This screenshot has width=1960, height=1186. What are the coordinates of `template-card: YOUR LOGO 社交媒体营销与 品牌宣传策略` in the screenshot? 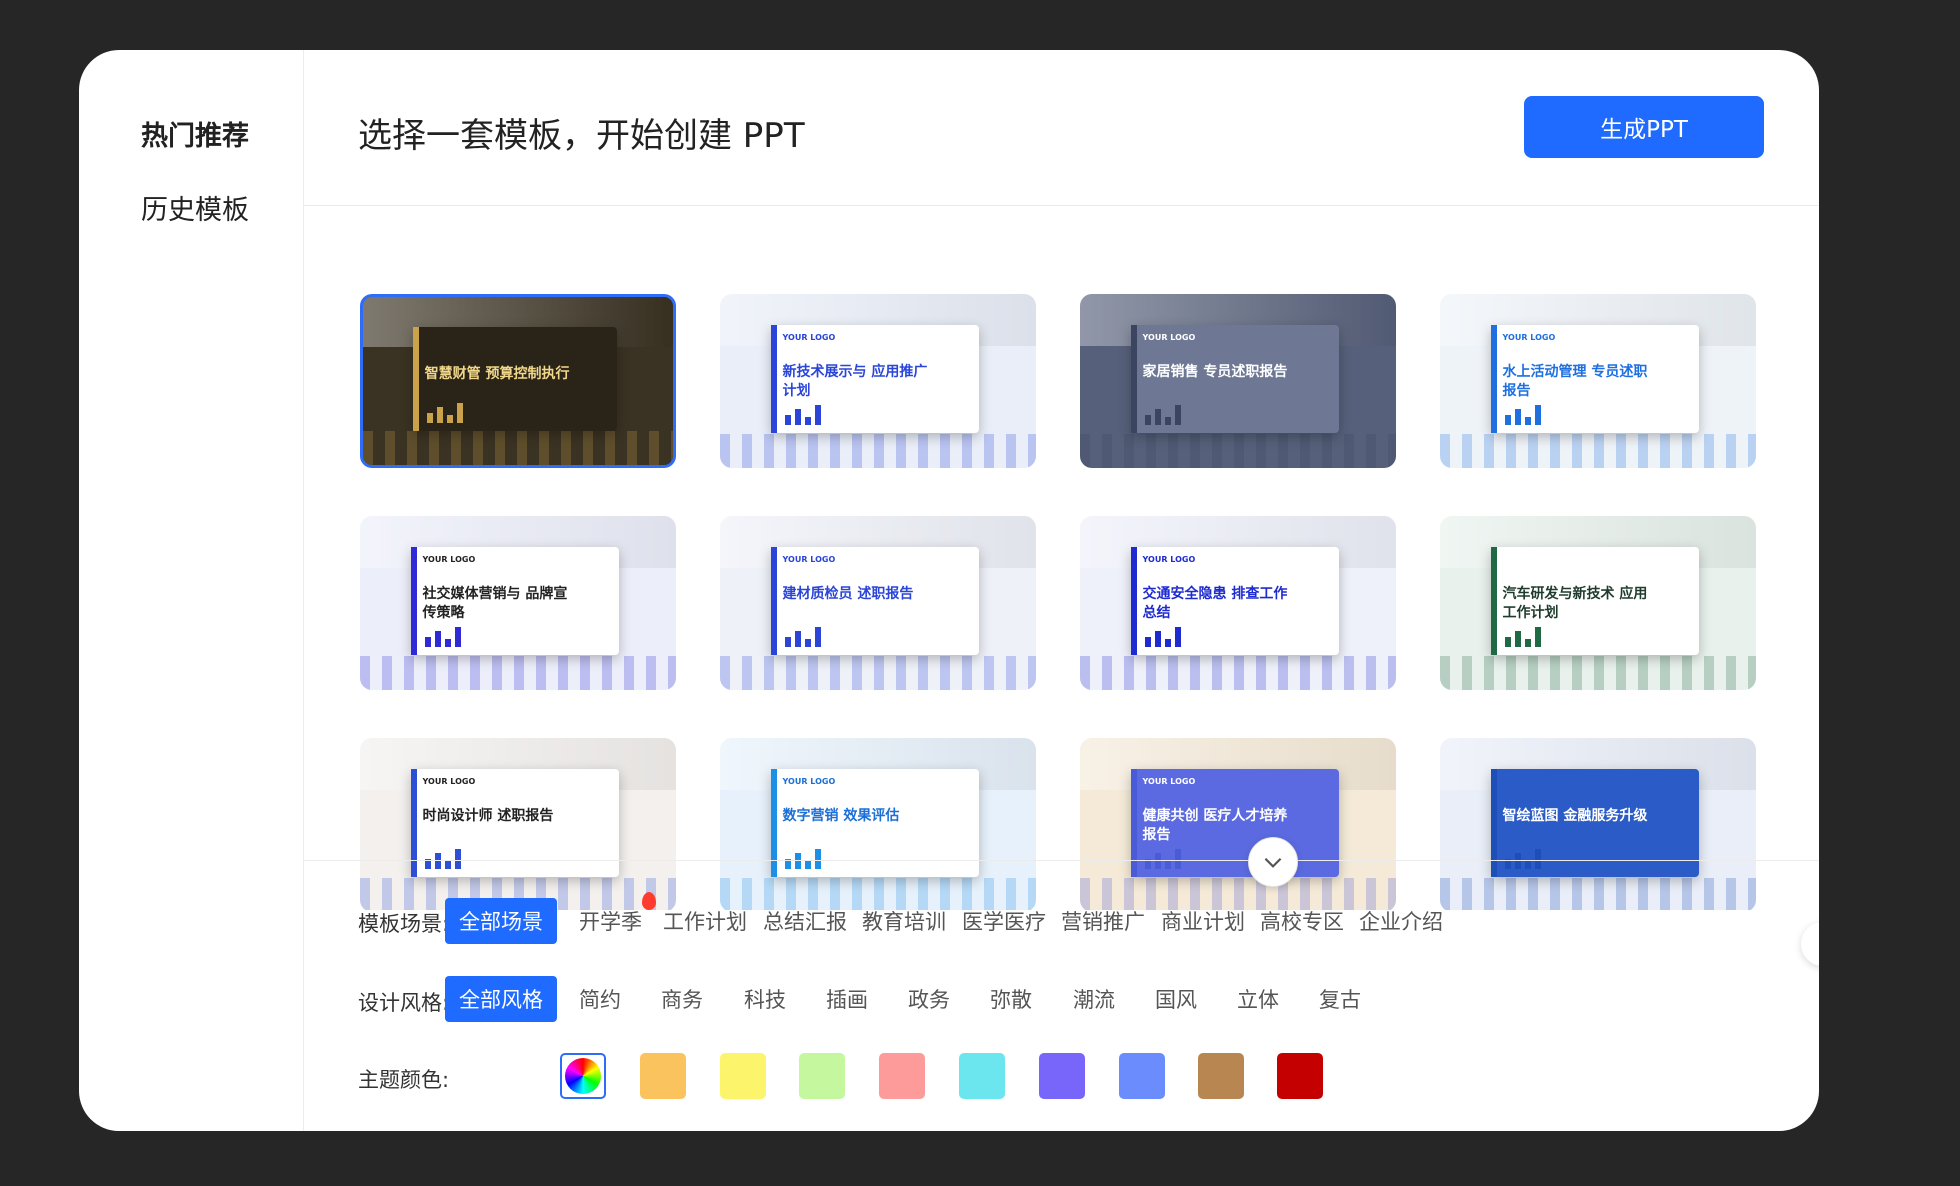 It's located at (518, 603).